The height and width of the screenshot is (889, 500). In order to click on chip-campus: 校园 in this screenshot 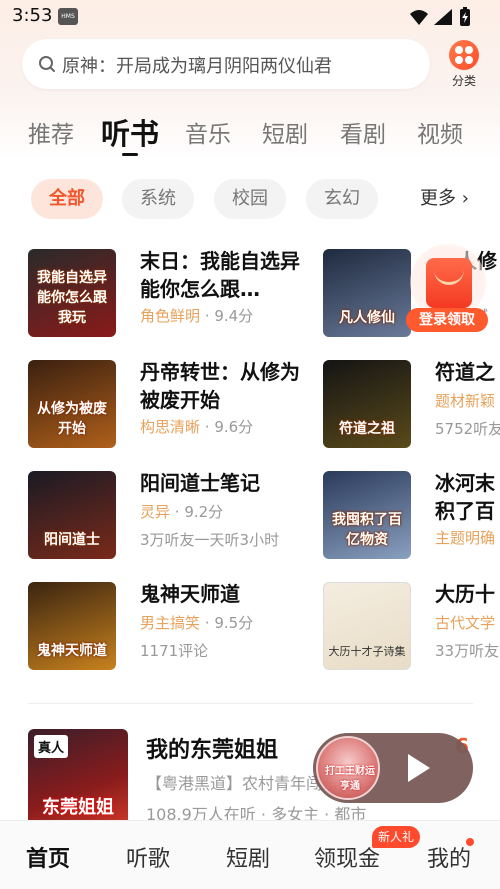, I will do `click(250, 199)`.